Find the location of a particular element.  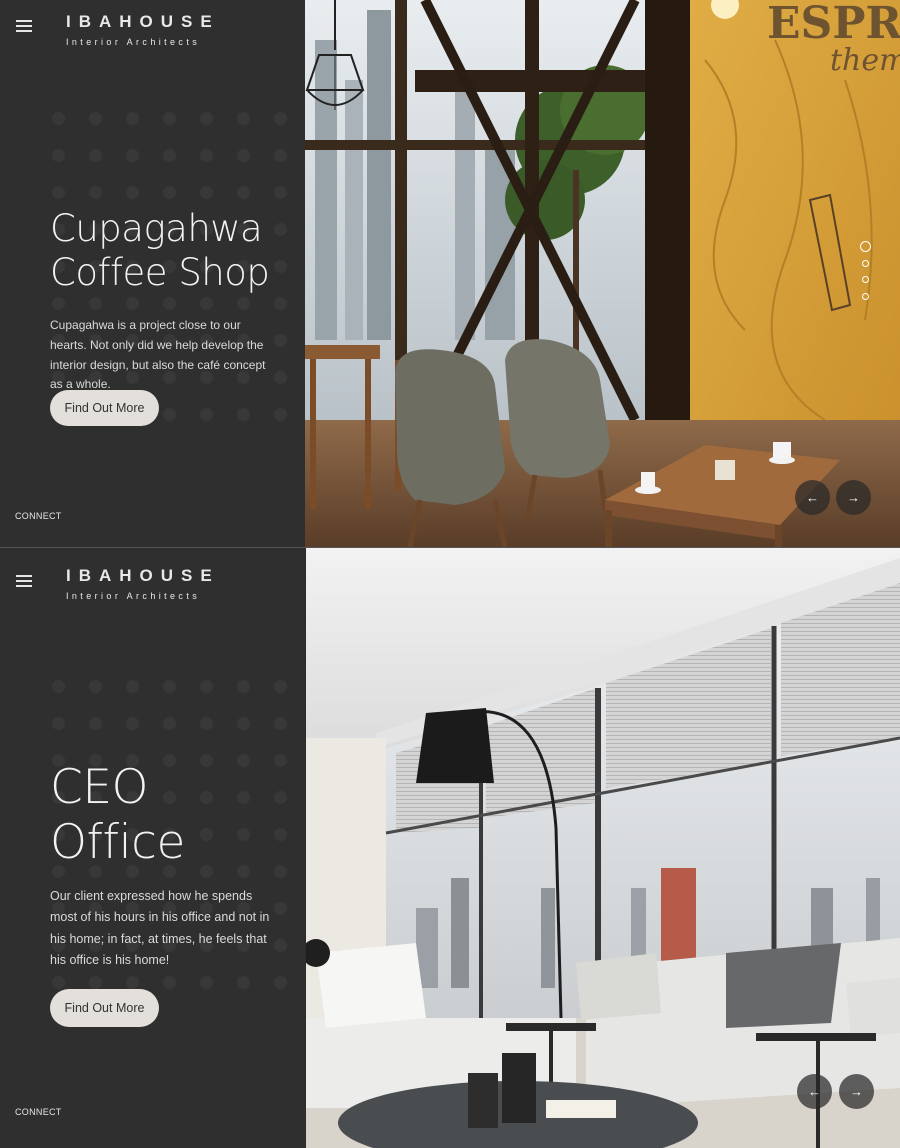

slide-title: Cupagahwa Coffee Shop is located at coordinates (175, 251).